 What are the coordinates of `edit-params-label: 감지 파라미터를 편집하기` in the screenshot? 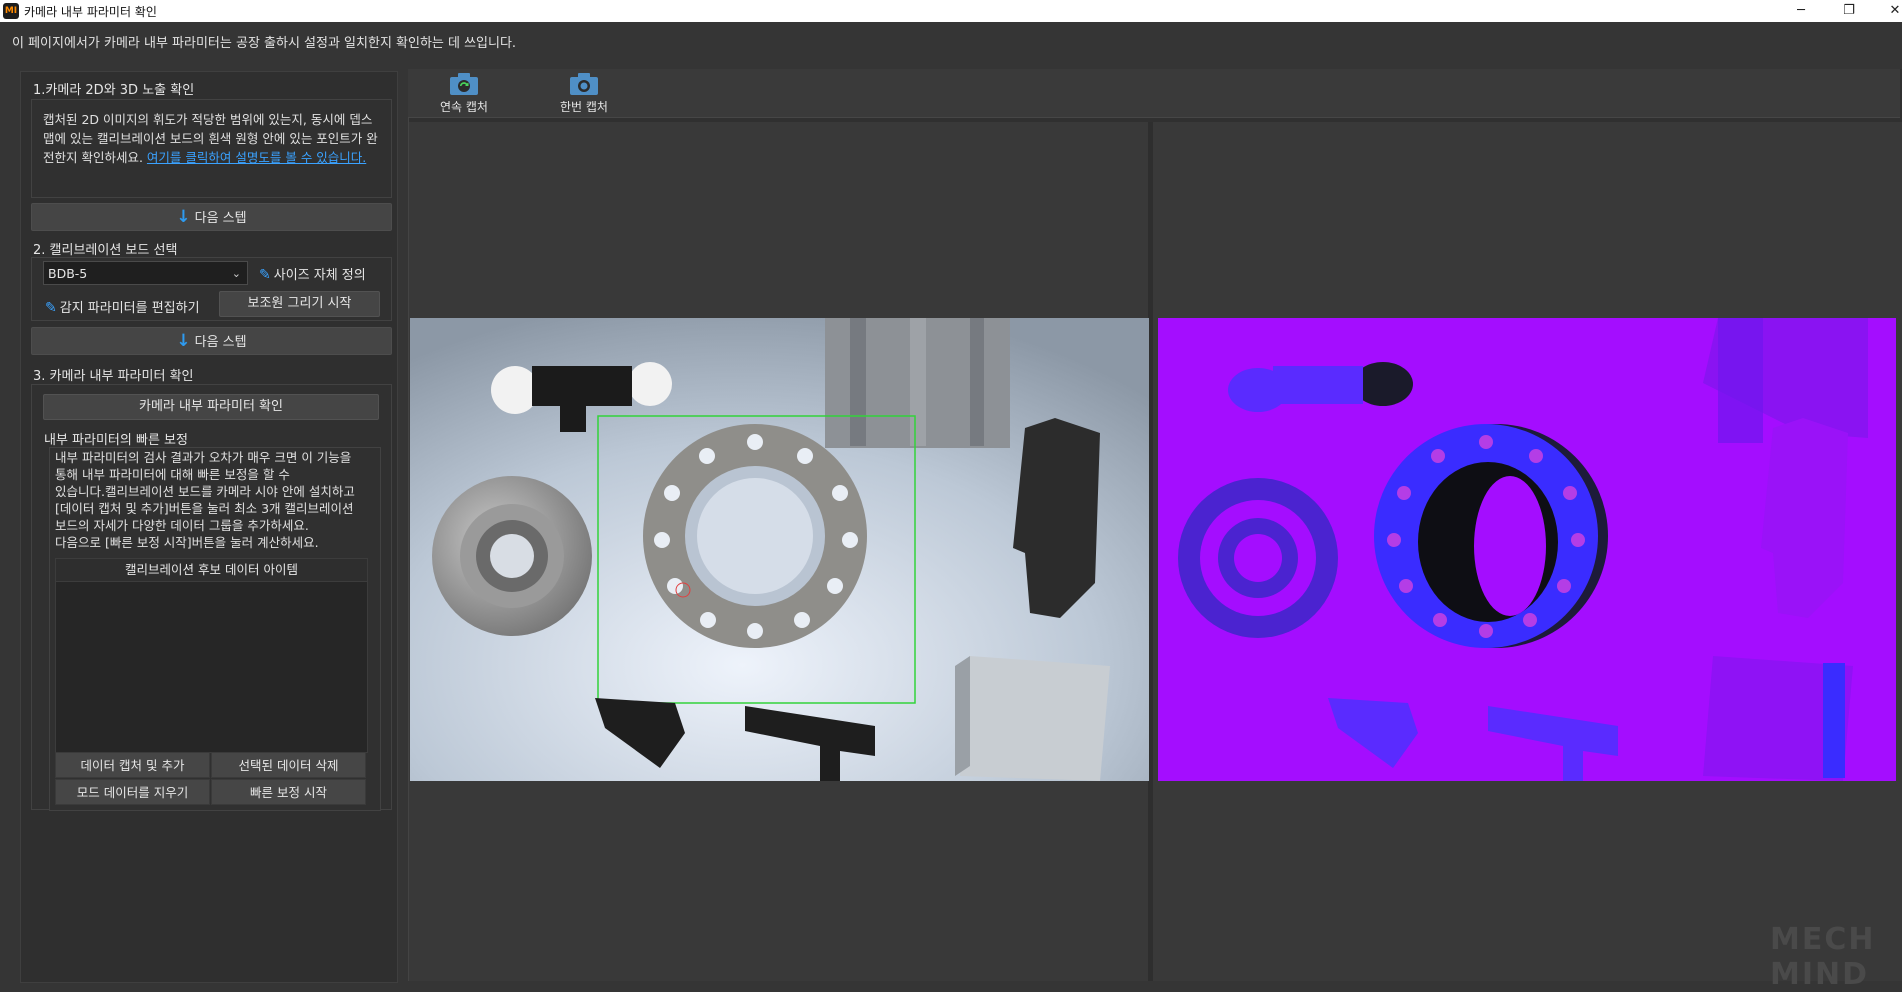 It's located at (129, 308).